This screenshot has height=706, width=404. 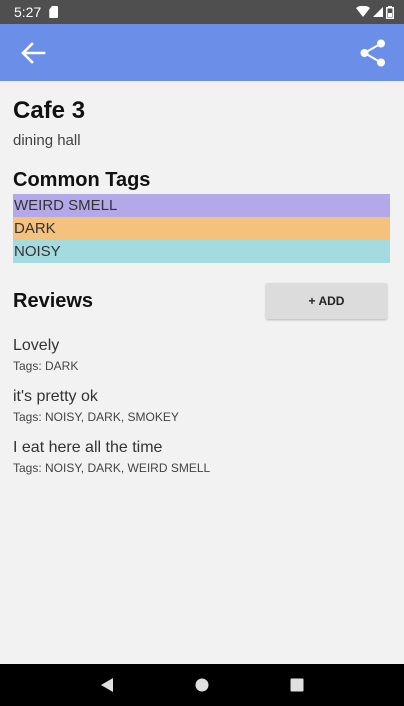 I want to click on share-button, so click(x=373, y=53).